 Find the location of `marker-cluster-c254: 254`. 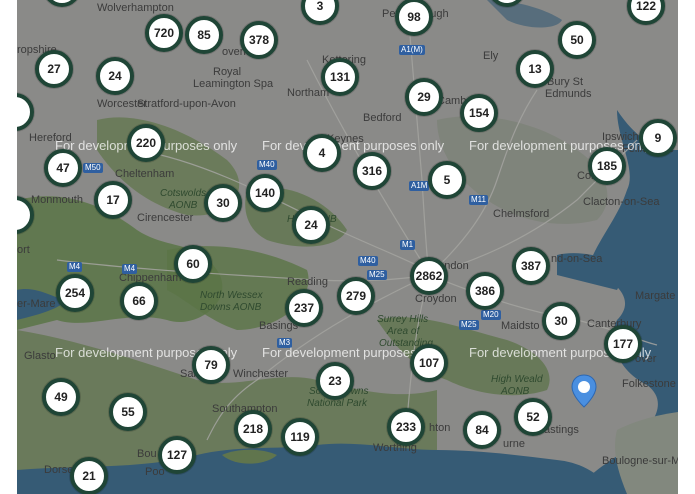

marker-cluster-c254: 254 is located at coordinates (75, 293).